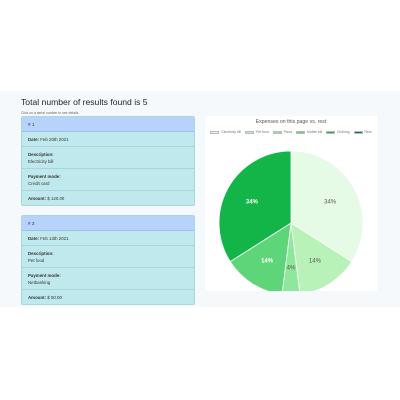 This screenshot has width=400, height=400. I want to click on date-value: Feb 20th 2021, so click(54, 139).